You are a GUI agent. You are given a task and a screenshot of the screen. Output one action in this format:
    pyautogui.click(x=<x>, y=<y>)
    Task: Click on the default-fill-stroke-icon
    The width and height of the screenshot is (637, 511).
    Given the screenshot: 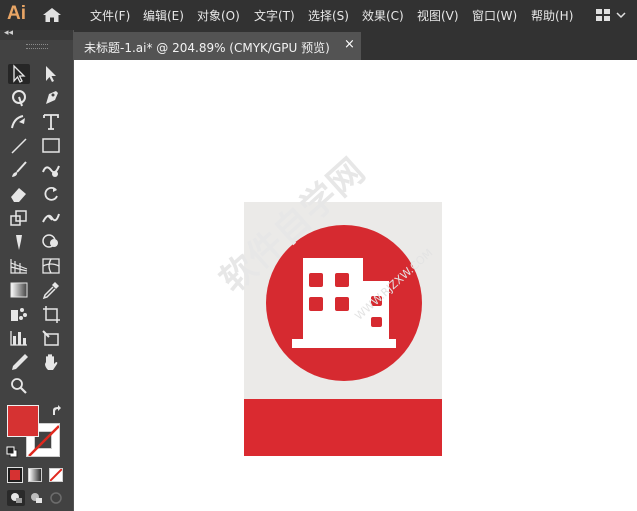 What is the action you would take?
    pyautogui.click(x=12, y=452)
    